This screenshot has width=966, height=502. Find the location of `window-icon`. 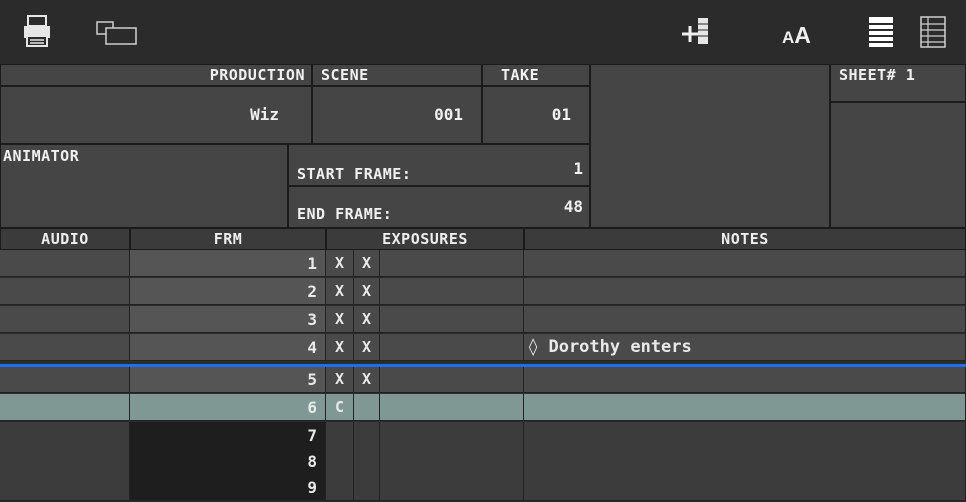

window-icon is located at coordinates (118, 35).